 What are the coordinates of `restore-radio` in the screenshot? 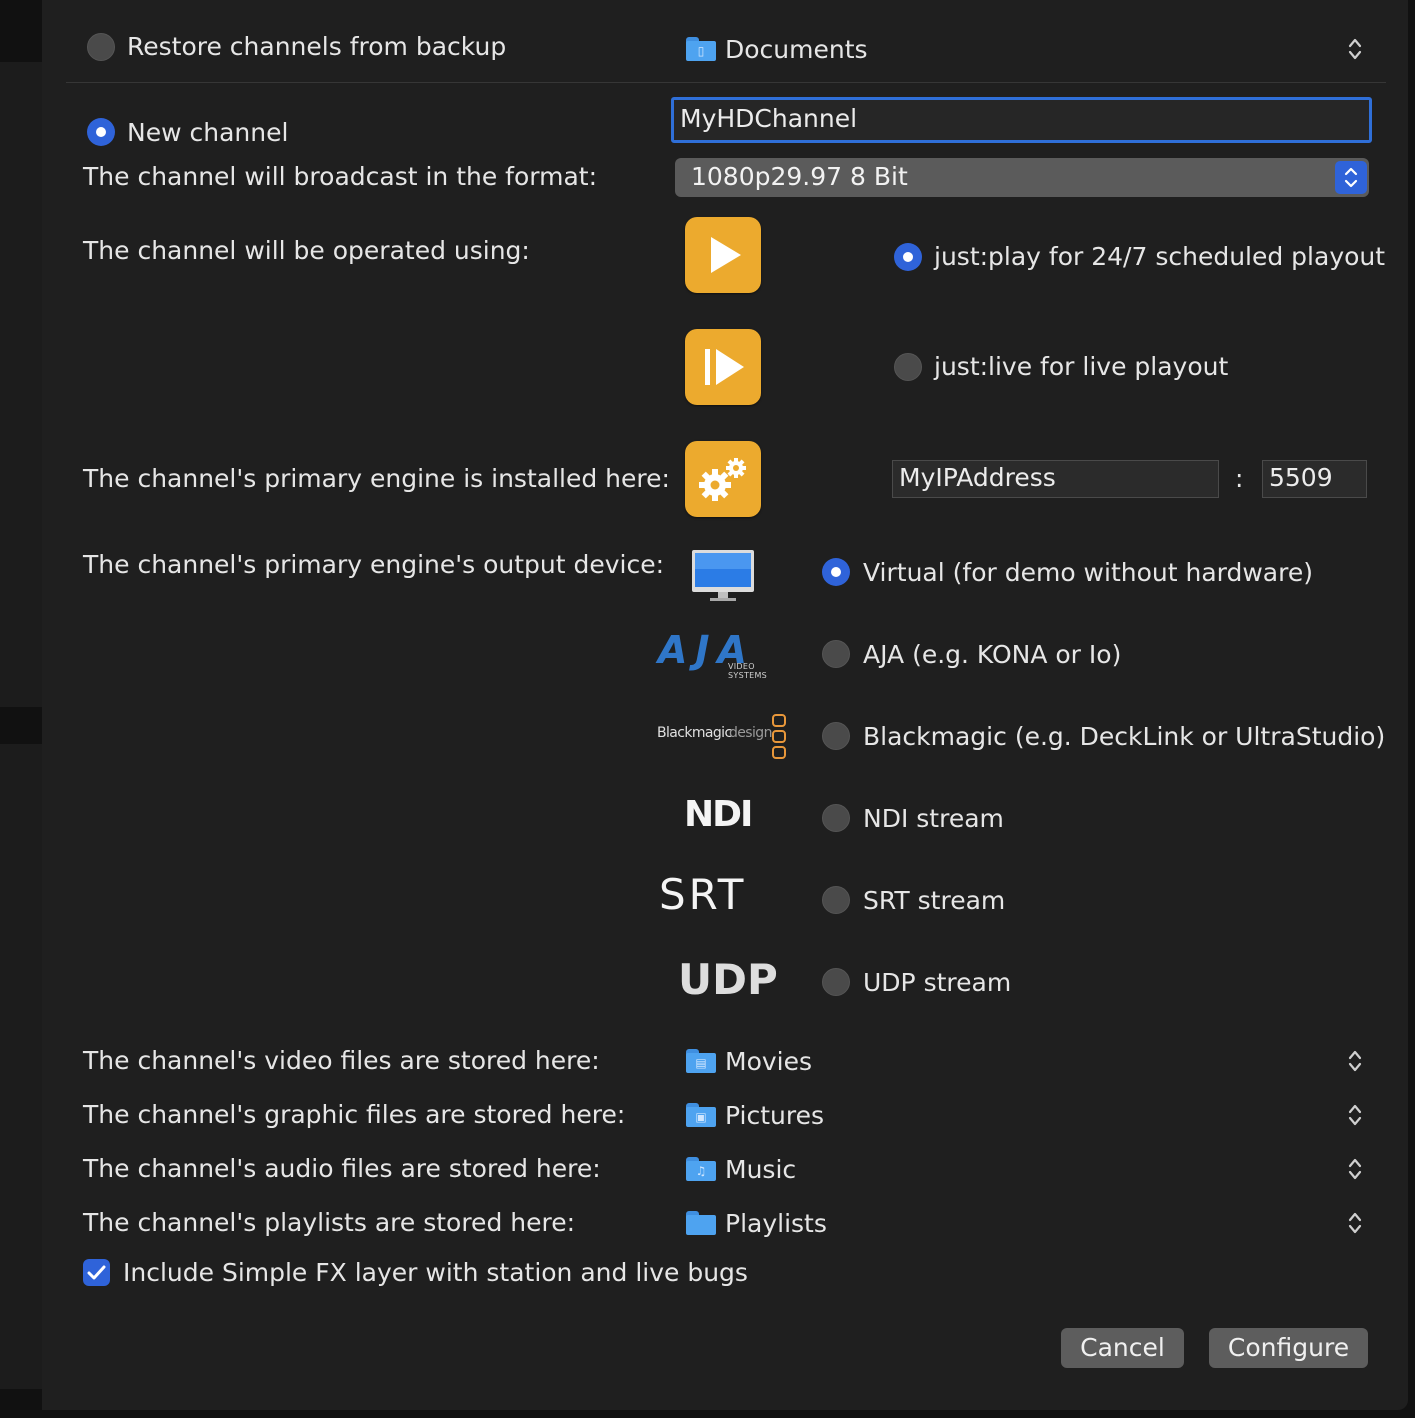 It's located at (101, 47).